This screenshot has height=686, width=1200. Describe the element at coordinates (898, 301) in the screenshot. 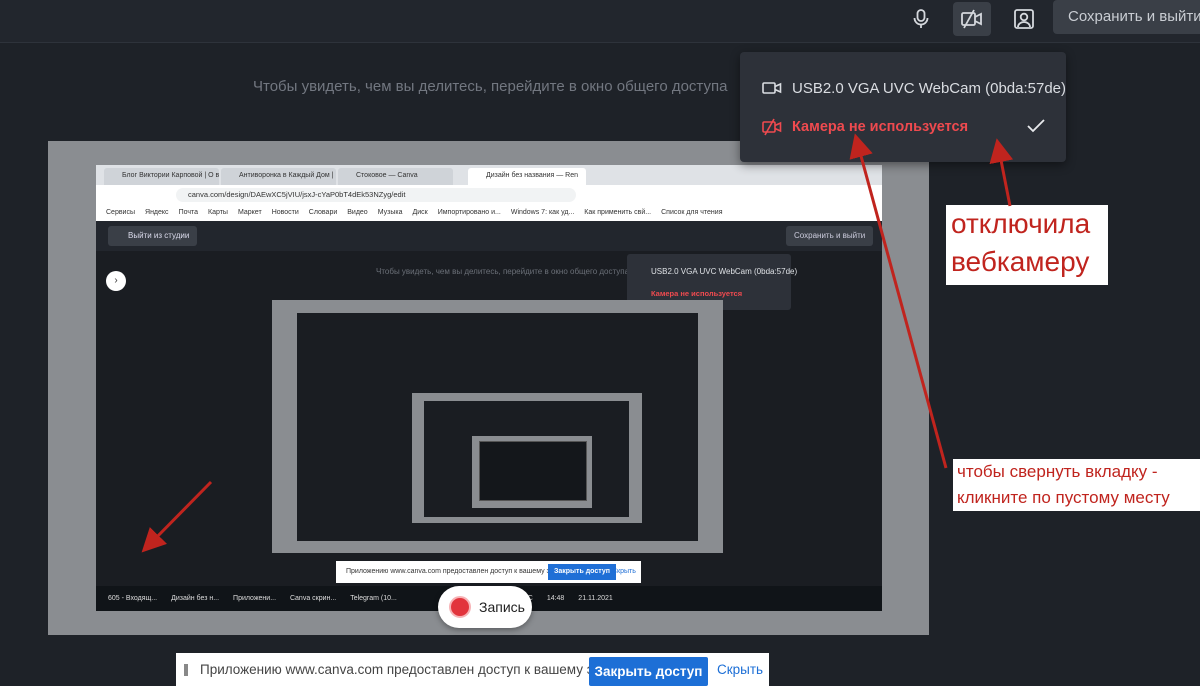

I see `arrow-to-camera-menu` at that location.